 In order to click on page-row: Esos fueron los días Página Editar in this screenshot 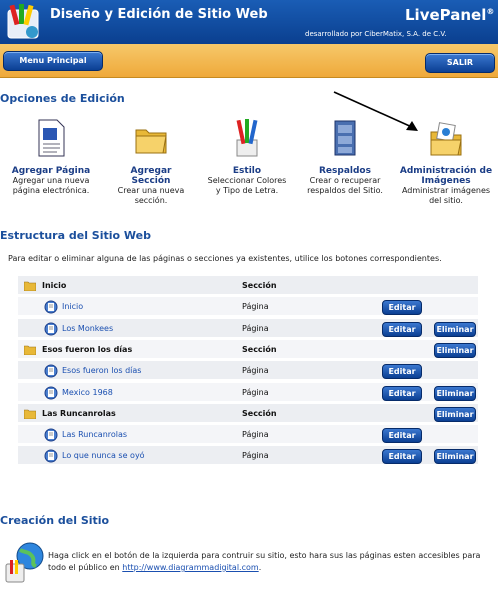, I will do `click(248, 371)`.